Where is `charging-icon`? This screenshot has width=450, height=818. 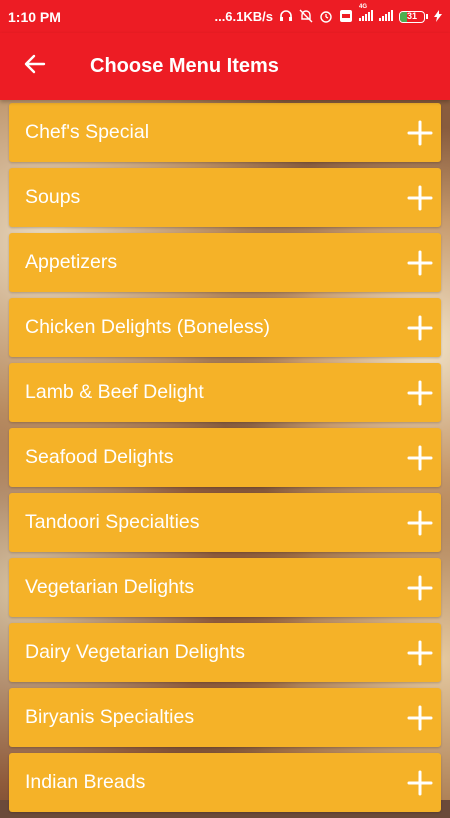
charging-icon is located at coordinates (438, 16).